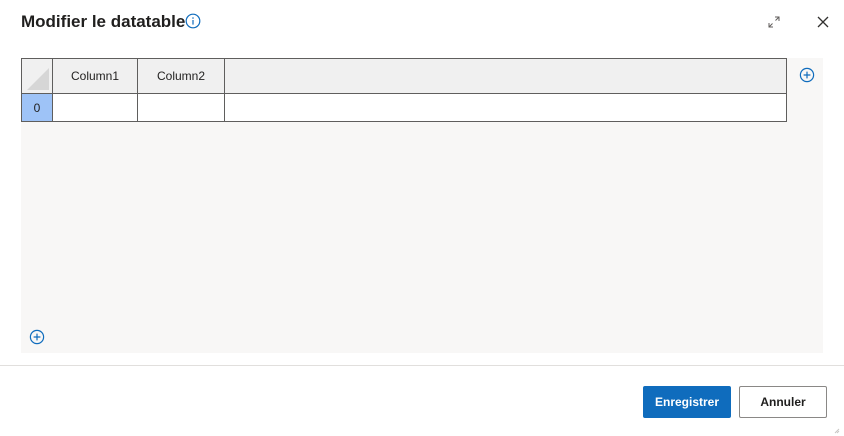 This screenshot has height=436, width=844. I want to click on select-all-cell, so click(37, 76).